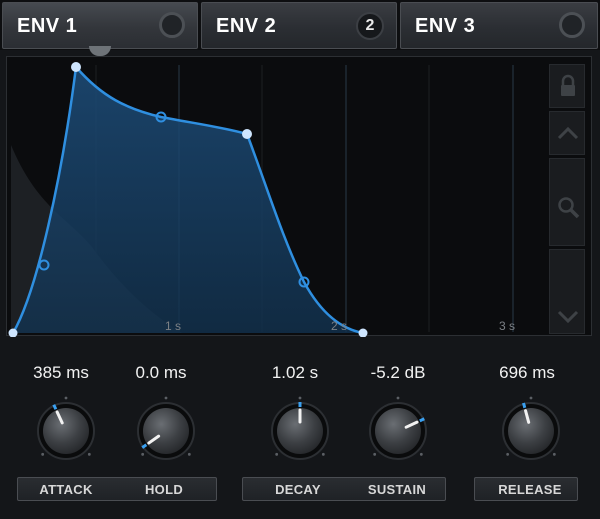 This screenshot has width=600, height=519. Describe the element at coordinates (100, 29) in the screenshot. I see `tab-env-1: ENV 1` at that location.